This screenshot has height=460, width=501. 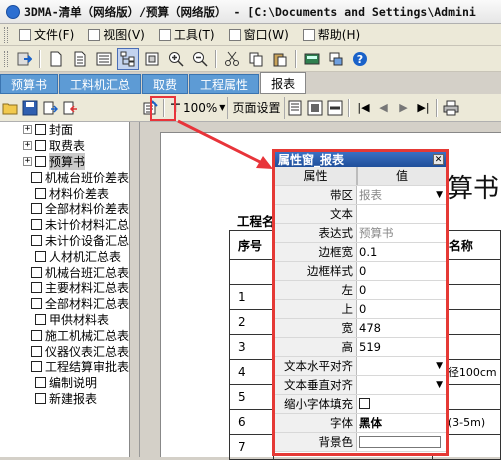 I want to click on fit-width-icon, so click(x=335, y=108).